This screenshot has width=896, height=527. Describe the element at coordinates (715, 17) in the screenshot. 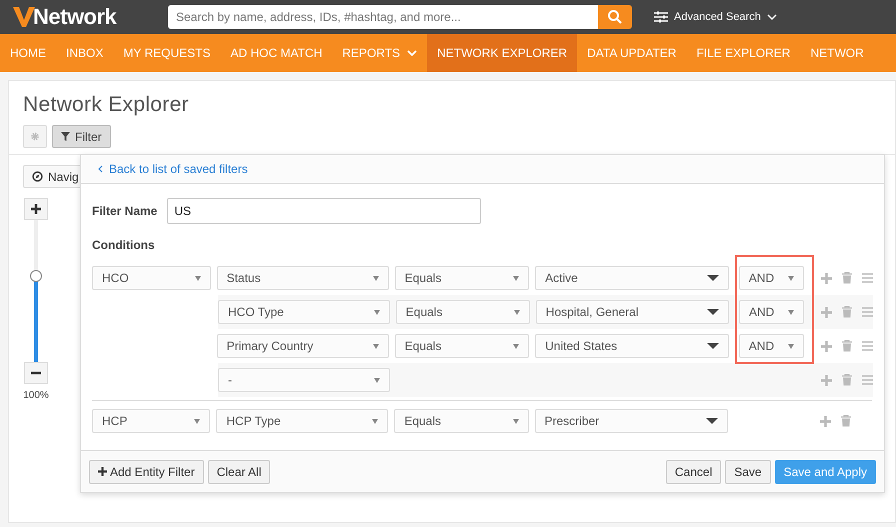

I see `advanced-search-button: Advanced Search` at that location.